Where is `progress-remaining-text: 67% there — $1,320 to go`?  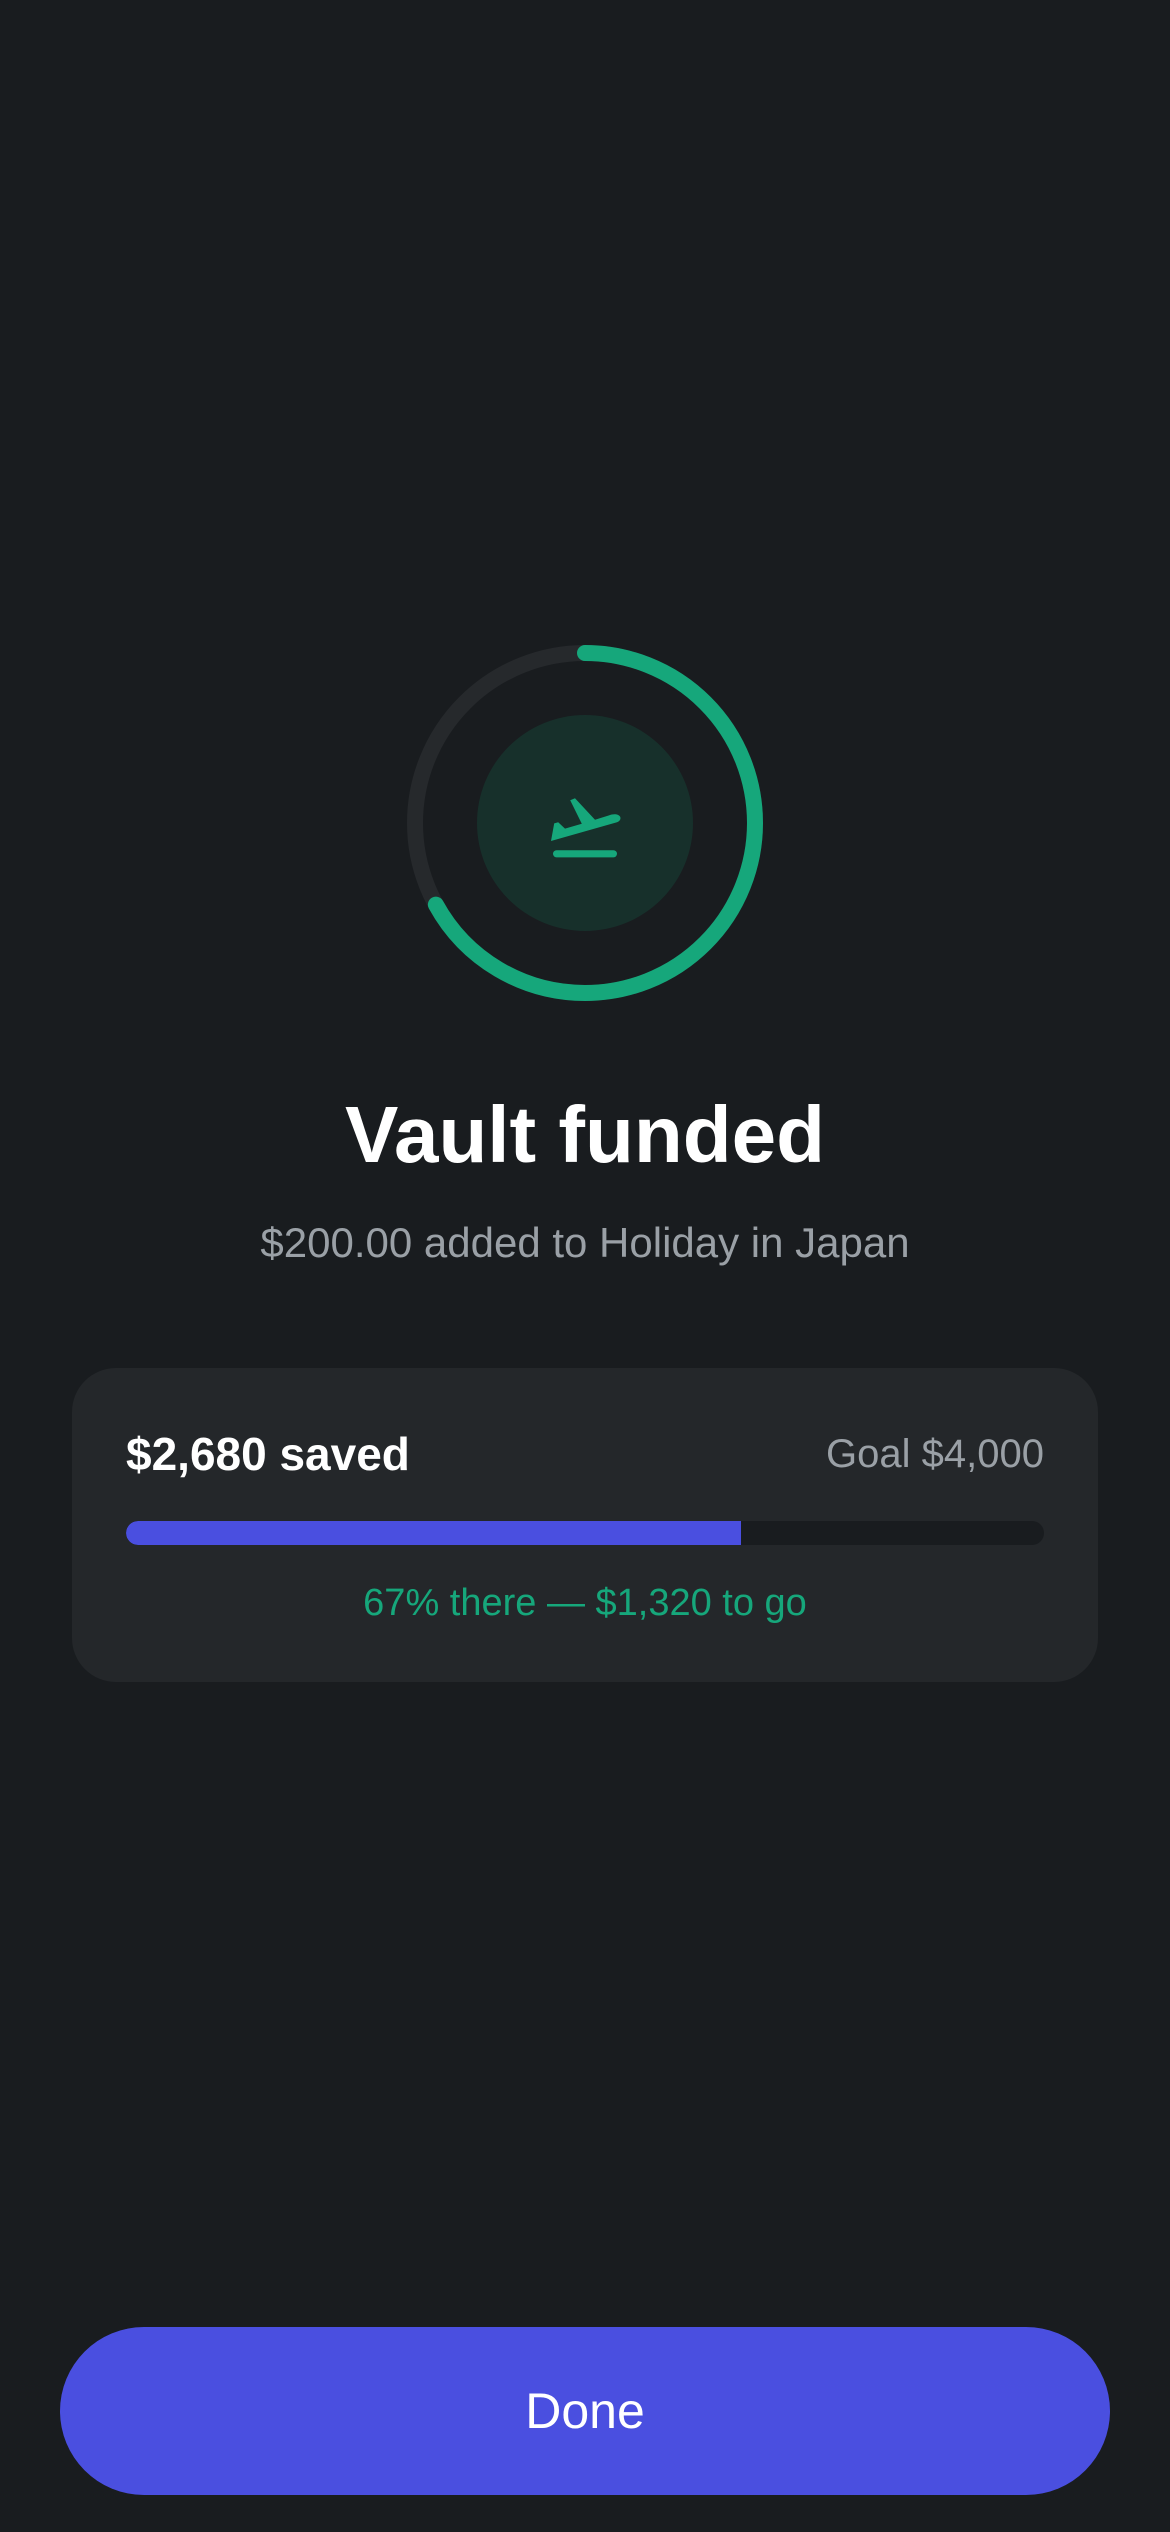 progress-remaining-text: 67% there — $1,320 to go is located at coordinates (585, 1603).